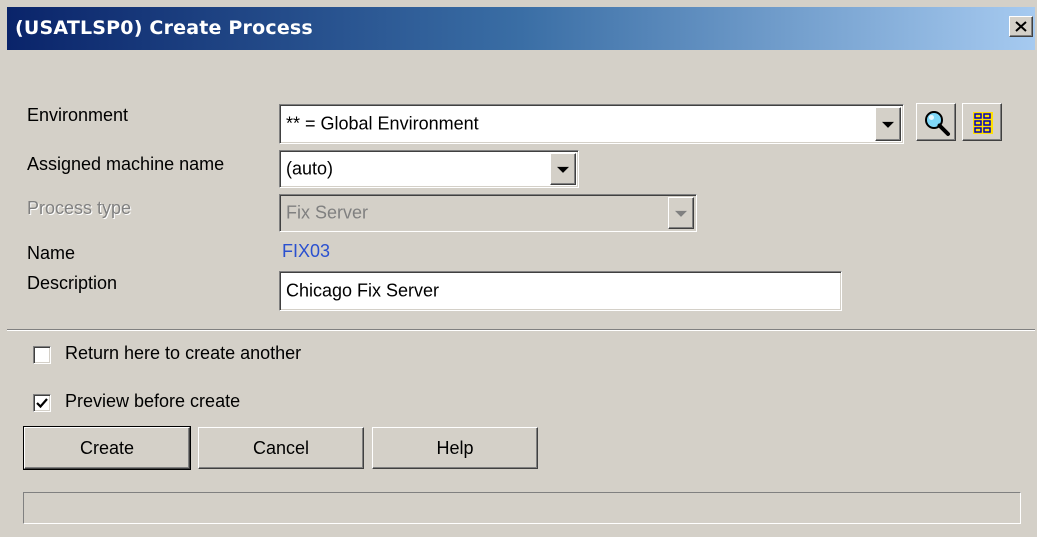  I want to click on machine-name-value: (auto), so click(310, 168).